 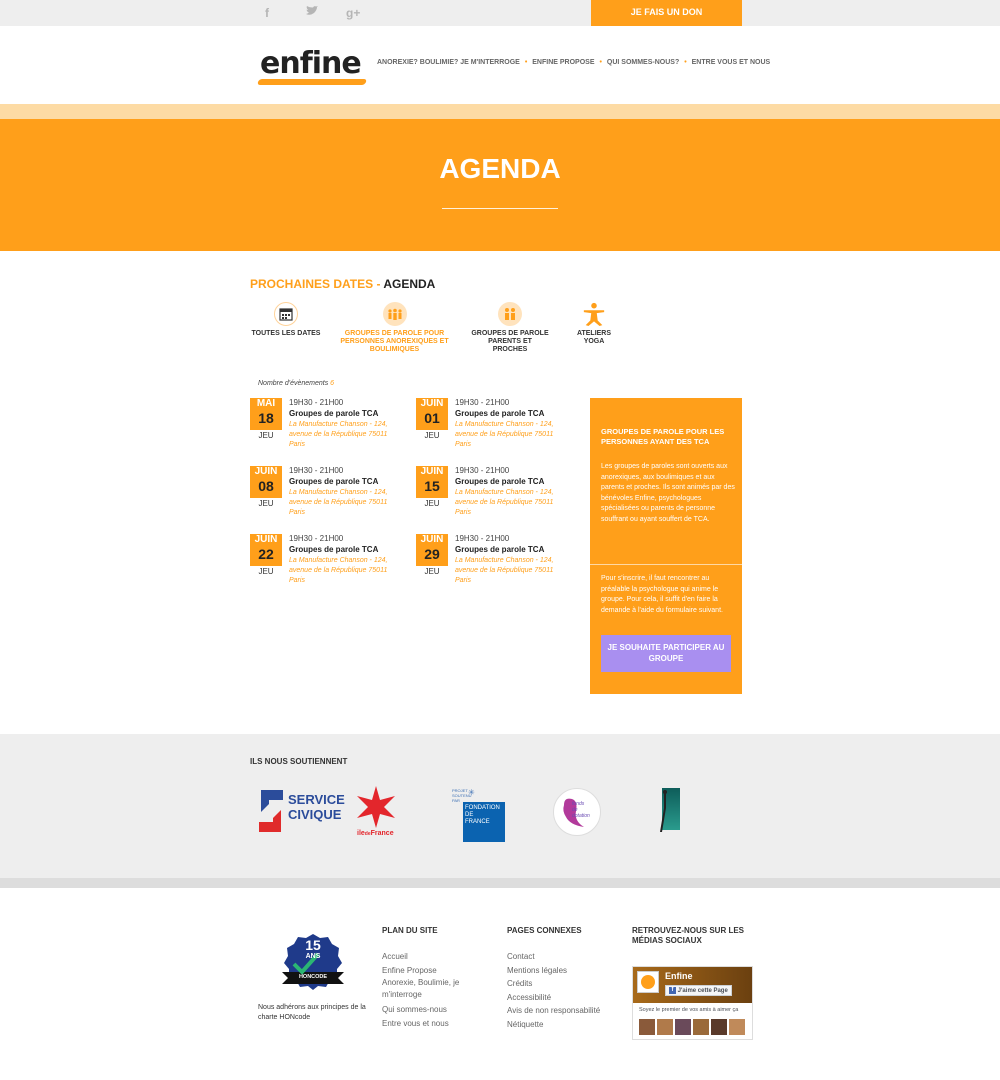 I want to click on parents-icon, so click(x=510, y=314).